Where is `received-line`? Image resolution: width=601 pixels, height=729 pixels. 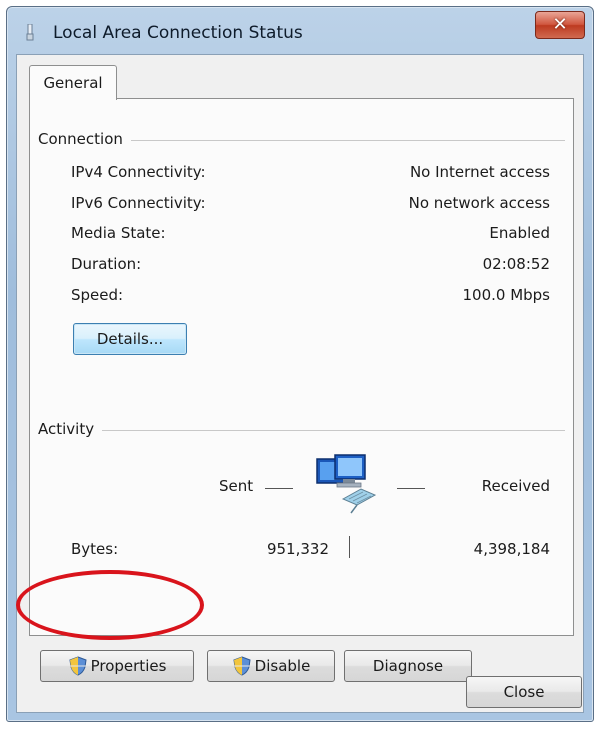
received-line is located at coordinates (411, 488).